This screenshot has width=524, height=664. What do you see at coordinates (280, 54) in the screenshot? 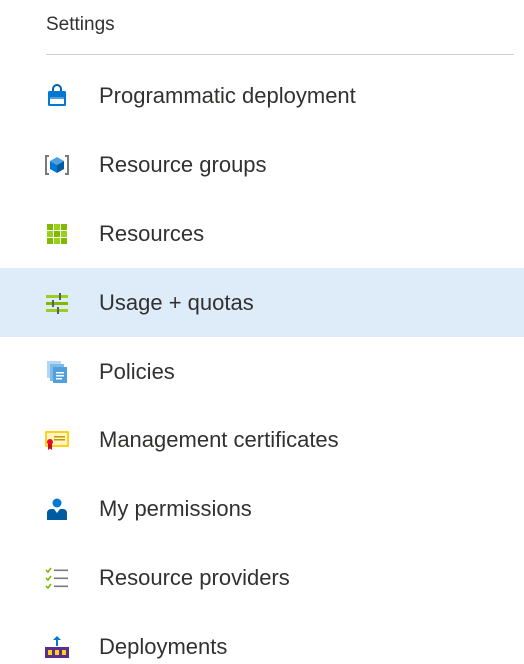
I see `section-divider` at bounding box center [280, 54].